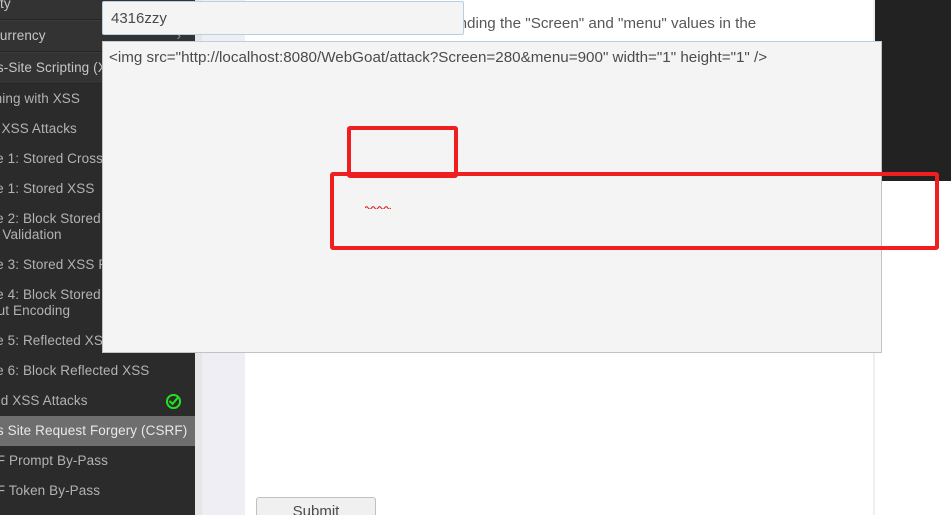 Image resolution: width=951 pixels, height=515 pixels. I want to click on sidebar-item-label: Stored XSS Attacks, so click(44, 400).